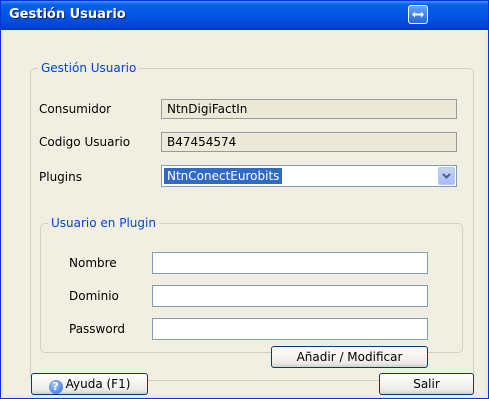 The height and width of the screenshot is (399, 489). Describe the element at coordinates (309, 176) in the screenshot. I see `plugins-select: NtnConectEurobits` at that location.